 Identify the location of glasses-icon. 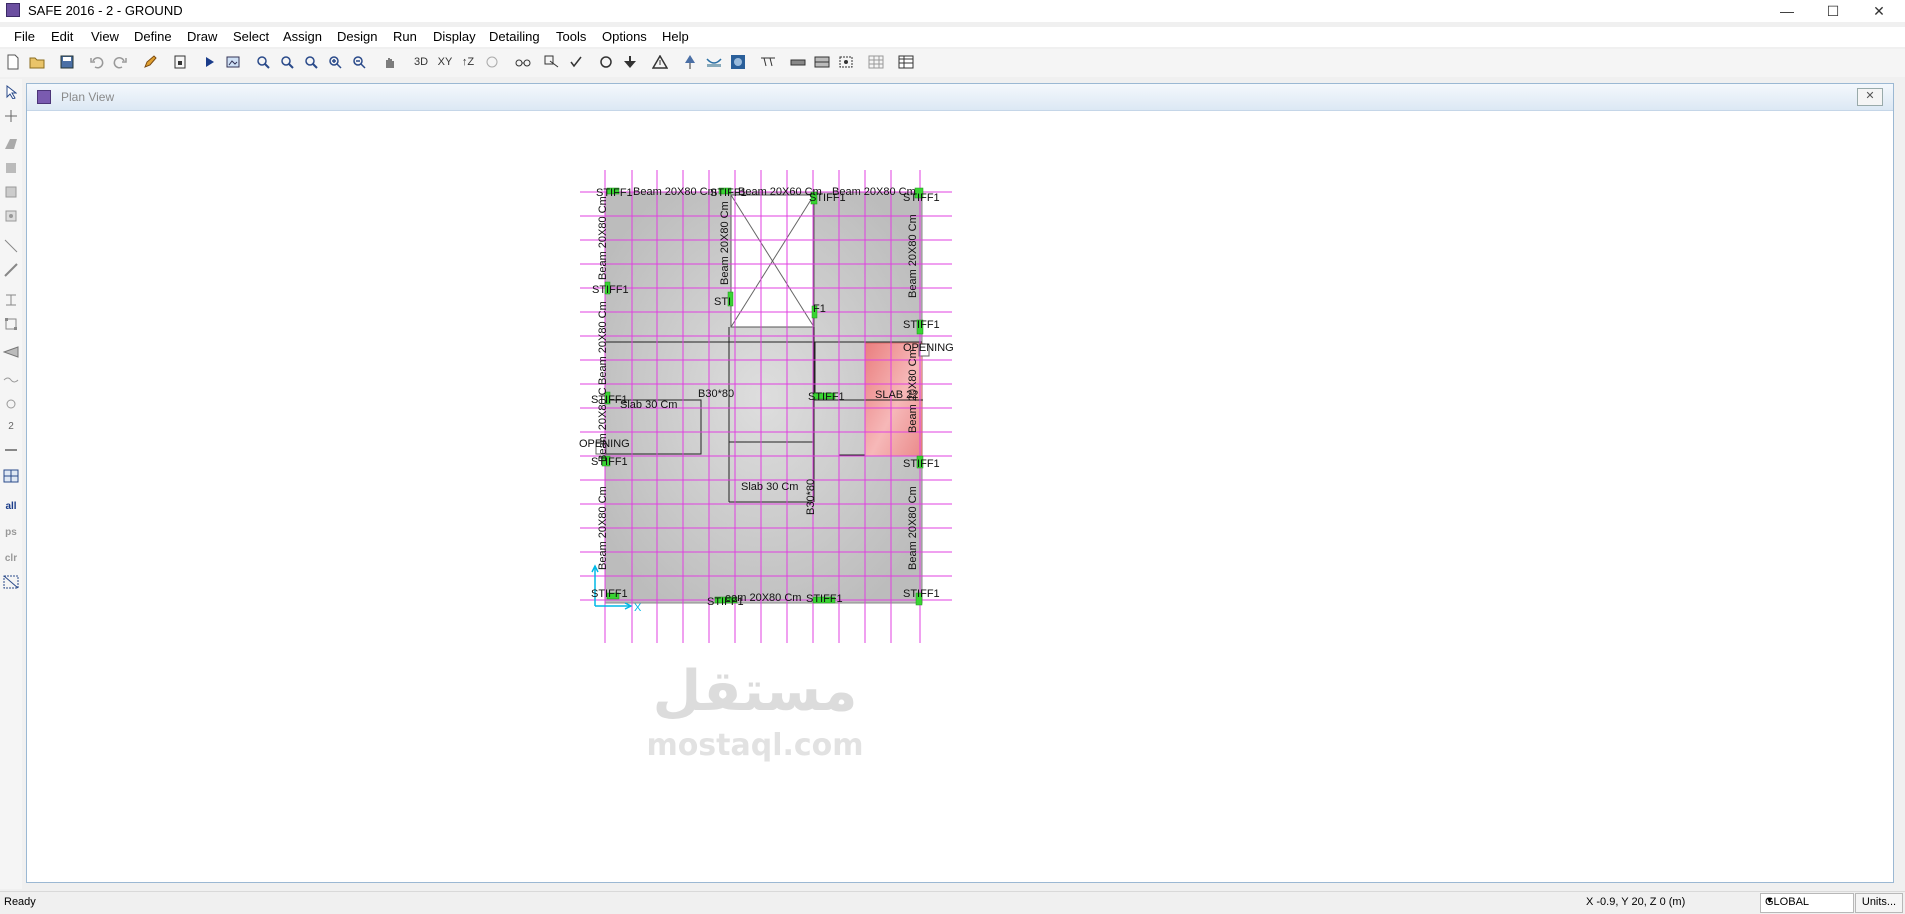
(523, 62).